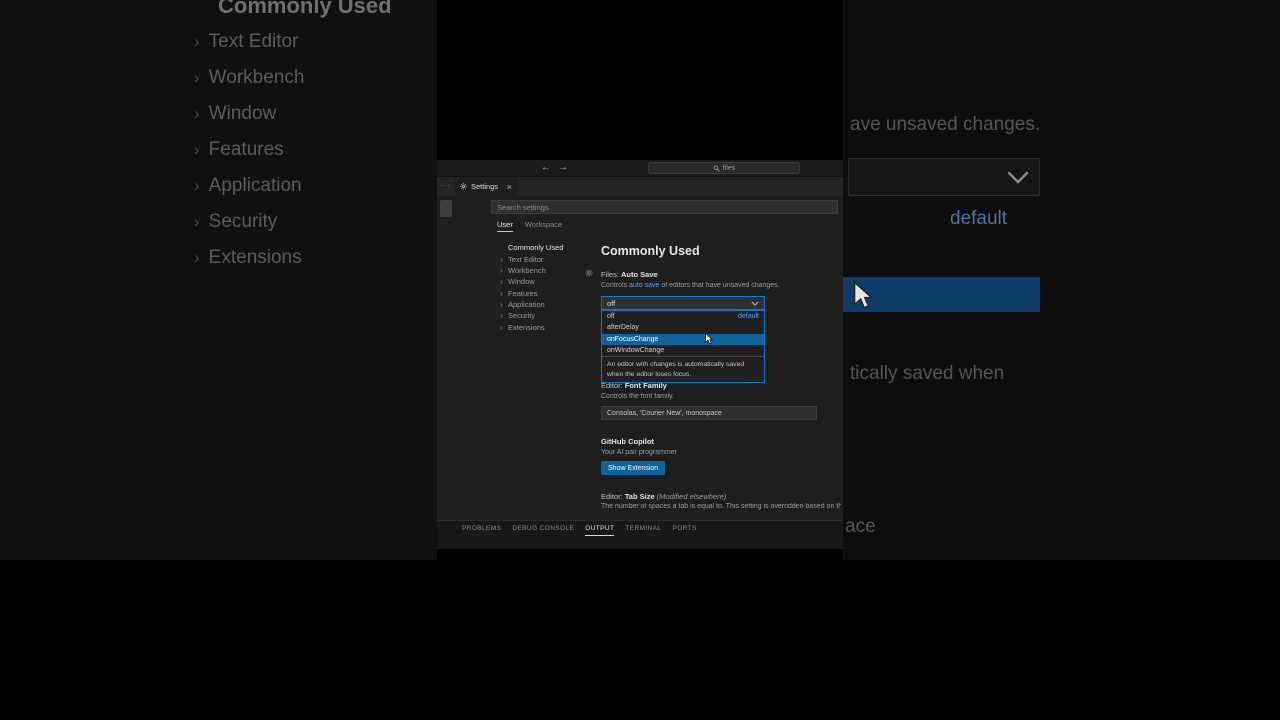 The width and height of the screenshot is (1280, 720). I want to click on bg-tree-item-label: Window, so click(242, 113).